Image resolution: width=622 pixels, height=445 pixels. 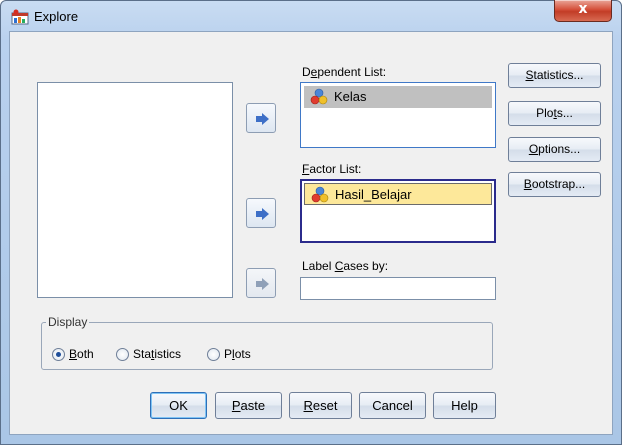 What do you see at coordinates (213, 354) in the screenshot?
I see `plots-radio` at bounding box center [213, 354].